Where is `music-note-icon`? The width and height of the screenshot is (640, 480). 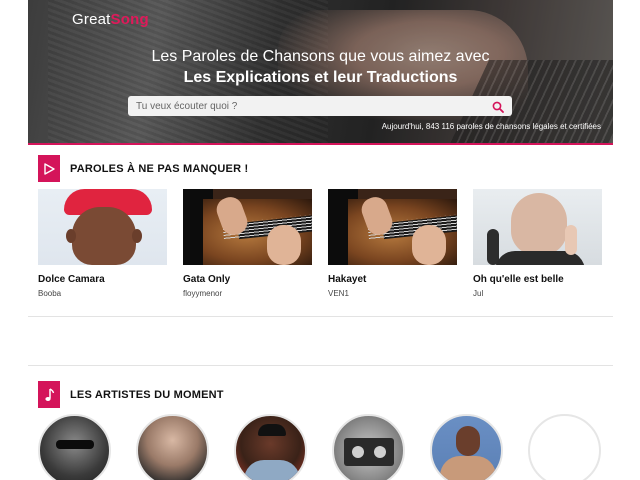 music-note-icon is located at coordinates (49, 394).